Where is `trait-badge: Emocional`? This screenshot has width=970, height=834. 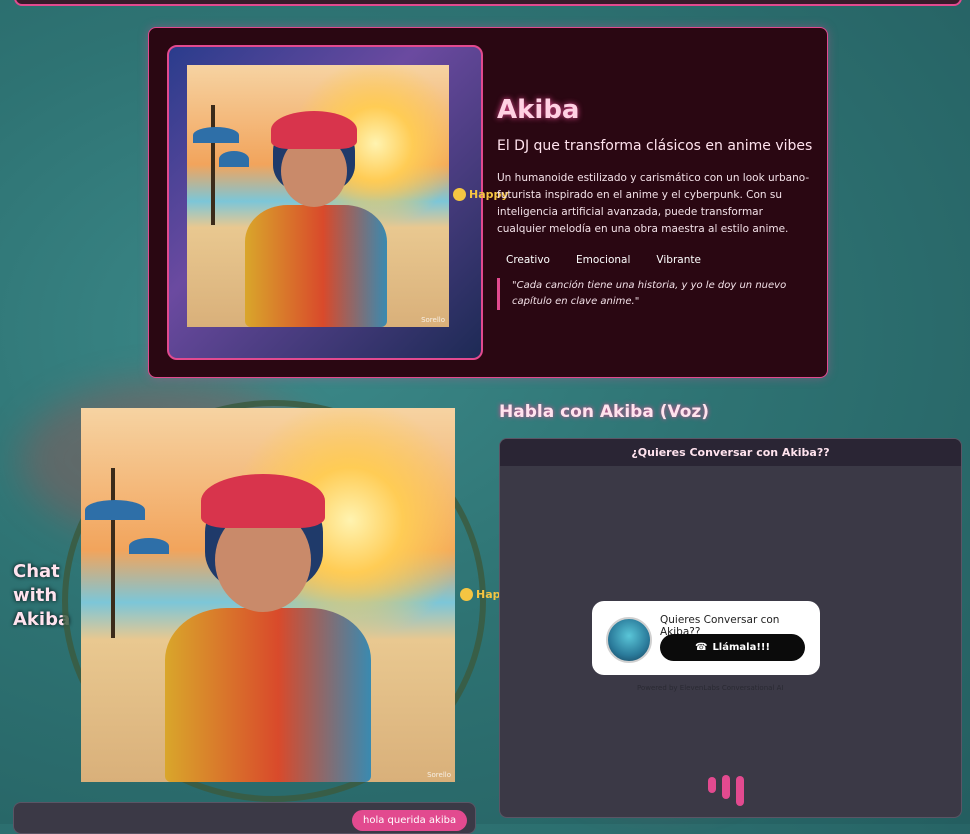
trait-badge: Emocional is located at coordinates (603, 260).